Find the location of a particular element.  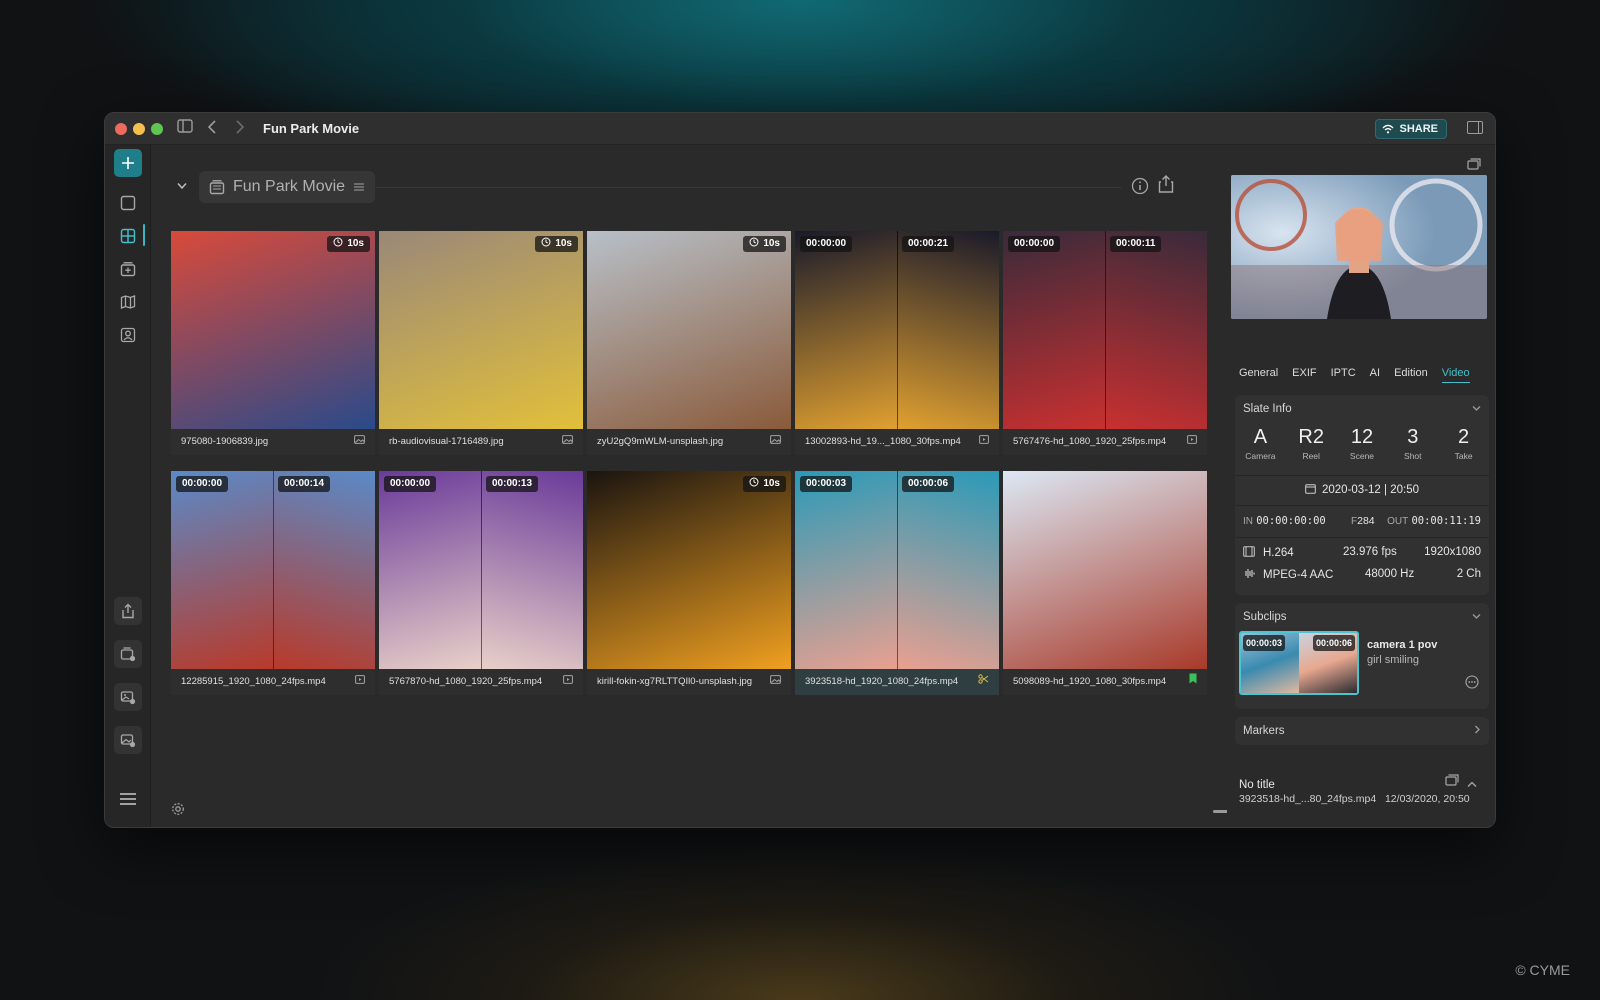

add-to-album-icon is located at coordinates (128, 269).